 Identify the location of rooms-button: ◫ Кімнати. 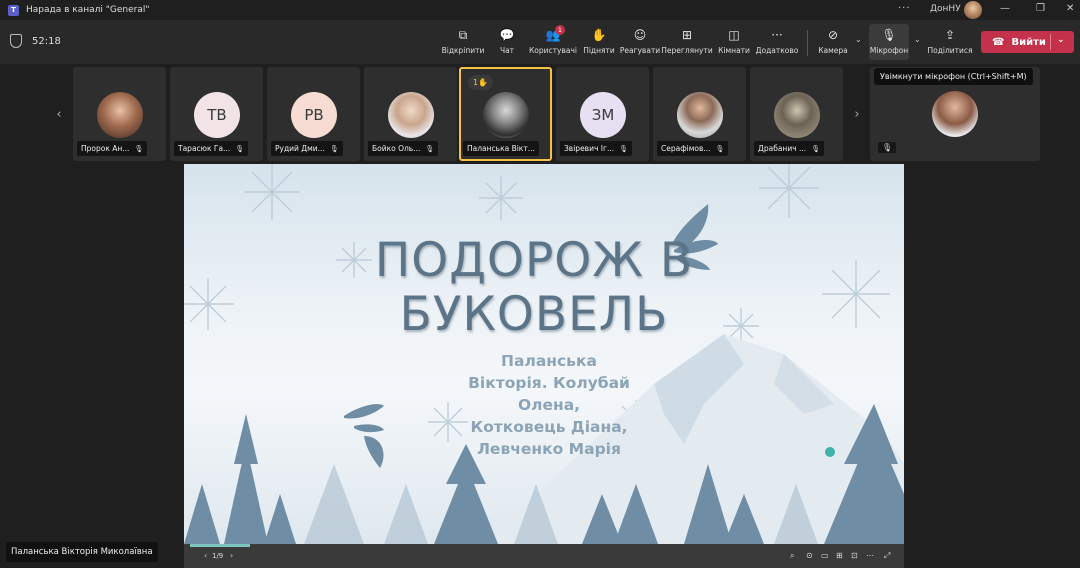
(734, 42).